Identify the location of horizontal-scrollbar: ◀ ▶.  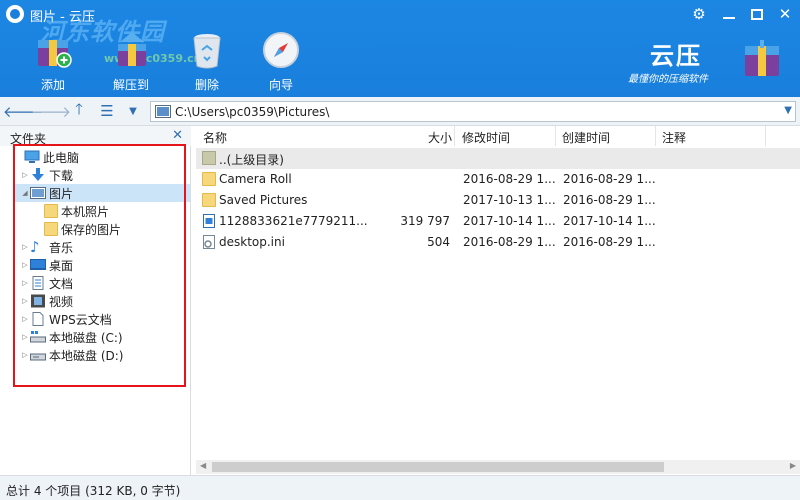
(498, 467).